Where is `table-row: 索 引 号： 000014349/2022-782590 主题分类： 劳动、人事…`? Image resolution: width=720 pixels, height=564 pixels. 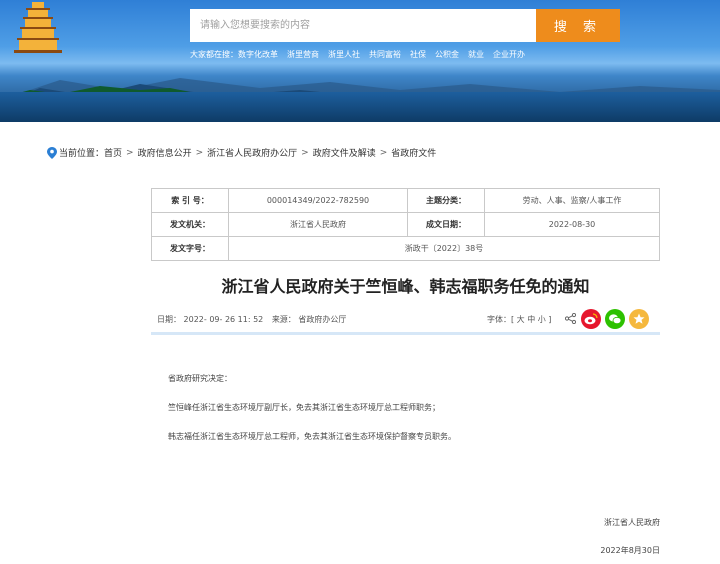
table-row: 索 引 号： 000014349/2022-782590 主题分类： 劳动、人事… is located at coordinates (405, 200).